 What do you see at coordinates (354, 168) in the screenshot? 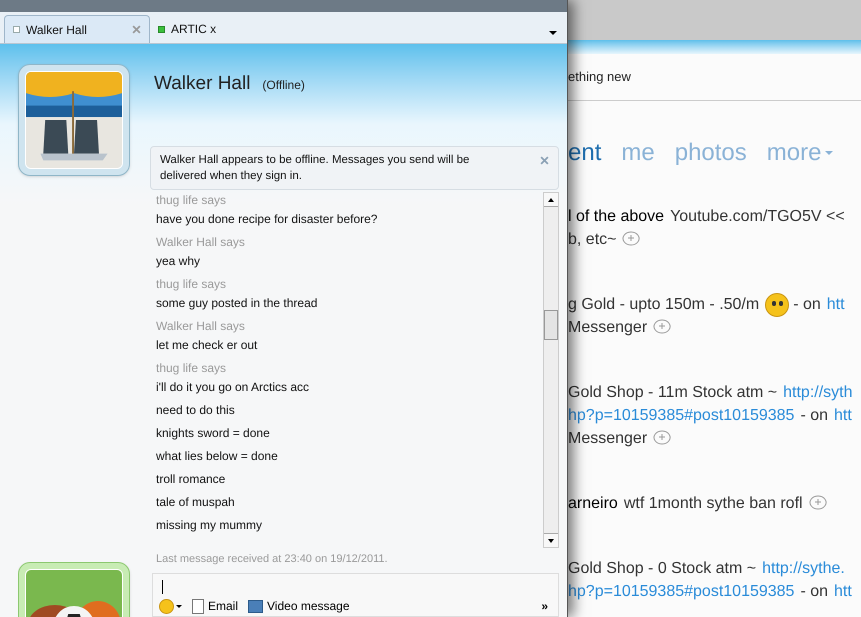
I see `offline-notice: Walker Hall appears to be offline. Messages you send will be delivered when they sign in.` at bounding box center [354, 168].